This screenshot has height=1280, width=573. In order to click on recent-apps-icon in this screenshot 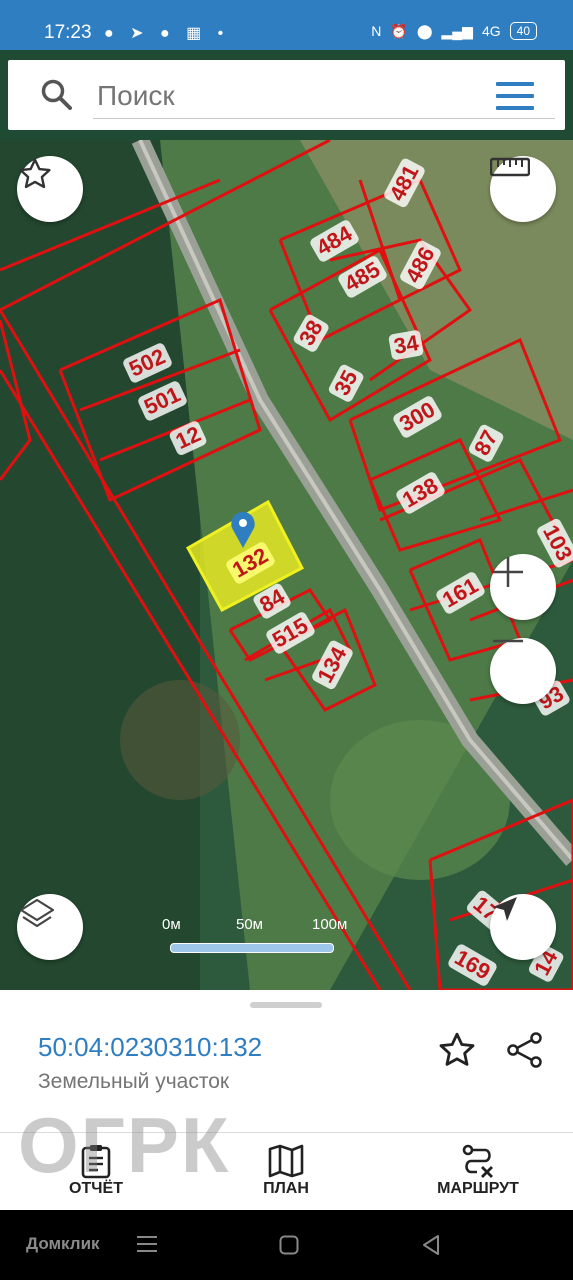, I will do `click(147, 1246)`.